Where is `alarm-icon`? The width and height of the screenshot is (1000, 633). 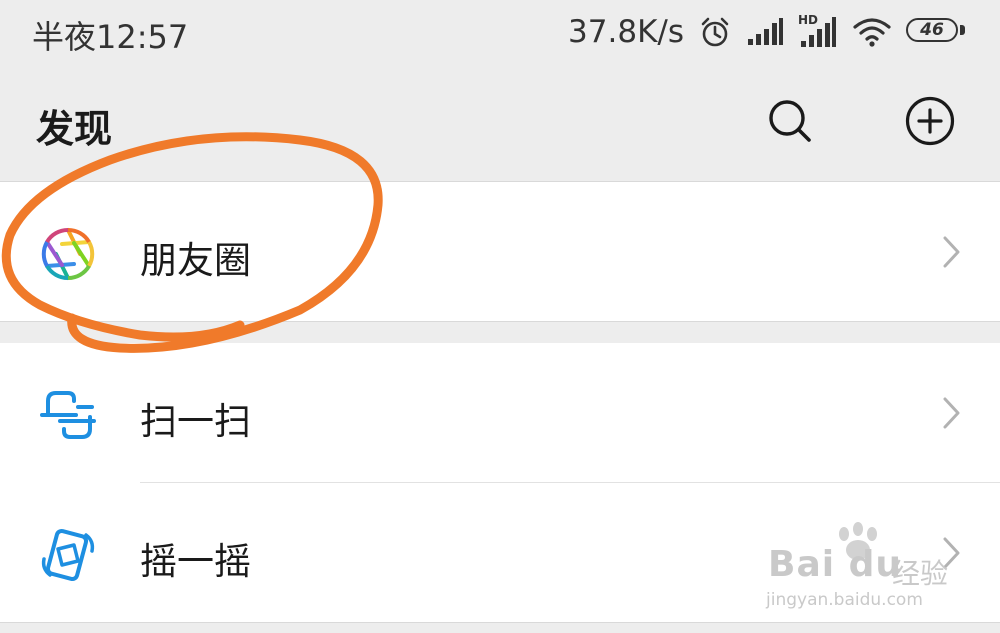
alarm-icon is located at coordinates (715, 32).